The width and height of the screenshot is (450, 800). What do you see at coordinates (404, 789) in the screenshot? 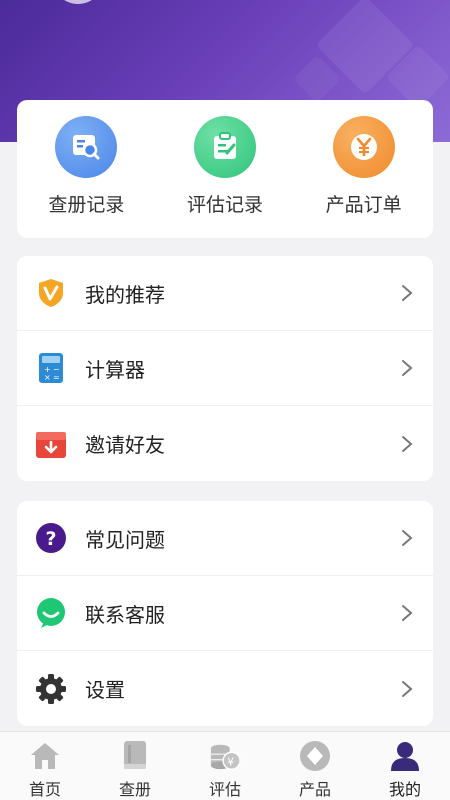
I see `tab-label: 我的` at bounding box center [404, 789].